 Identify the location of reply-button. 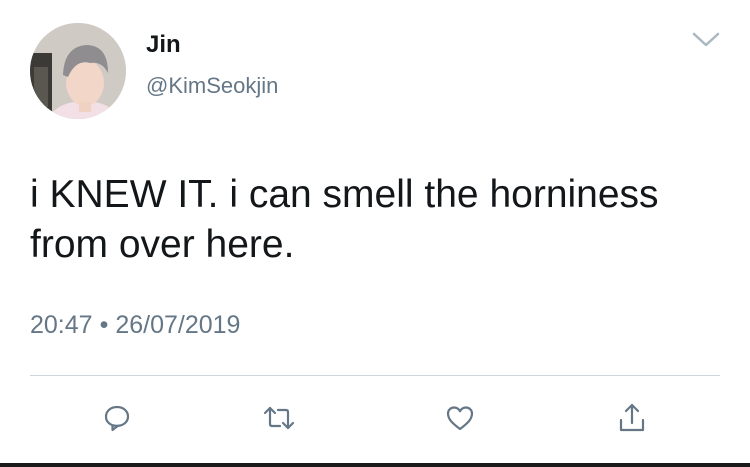
(117, 420).